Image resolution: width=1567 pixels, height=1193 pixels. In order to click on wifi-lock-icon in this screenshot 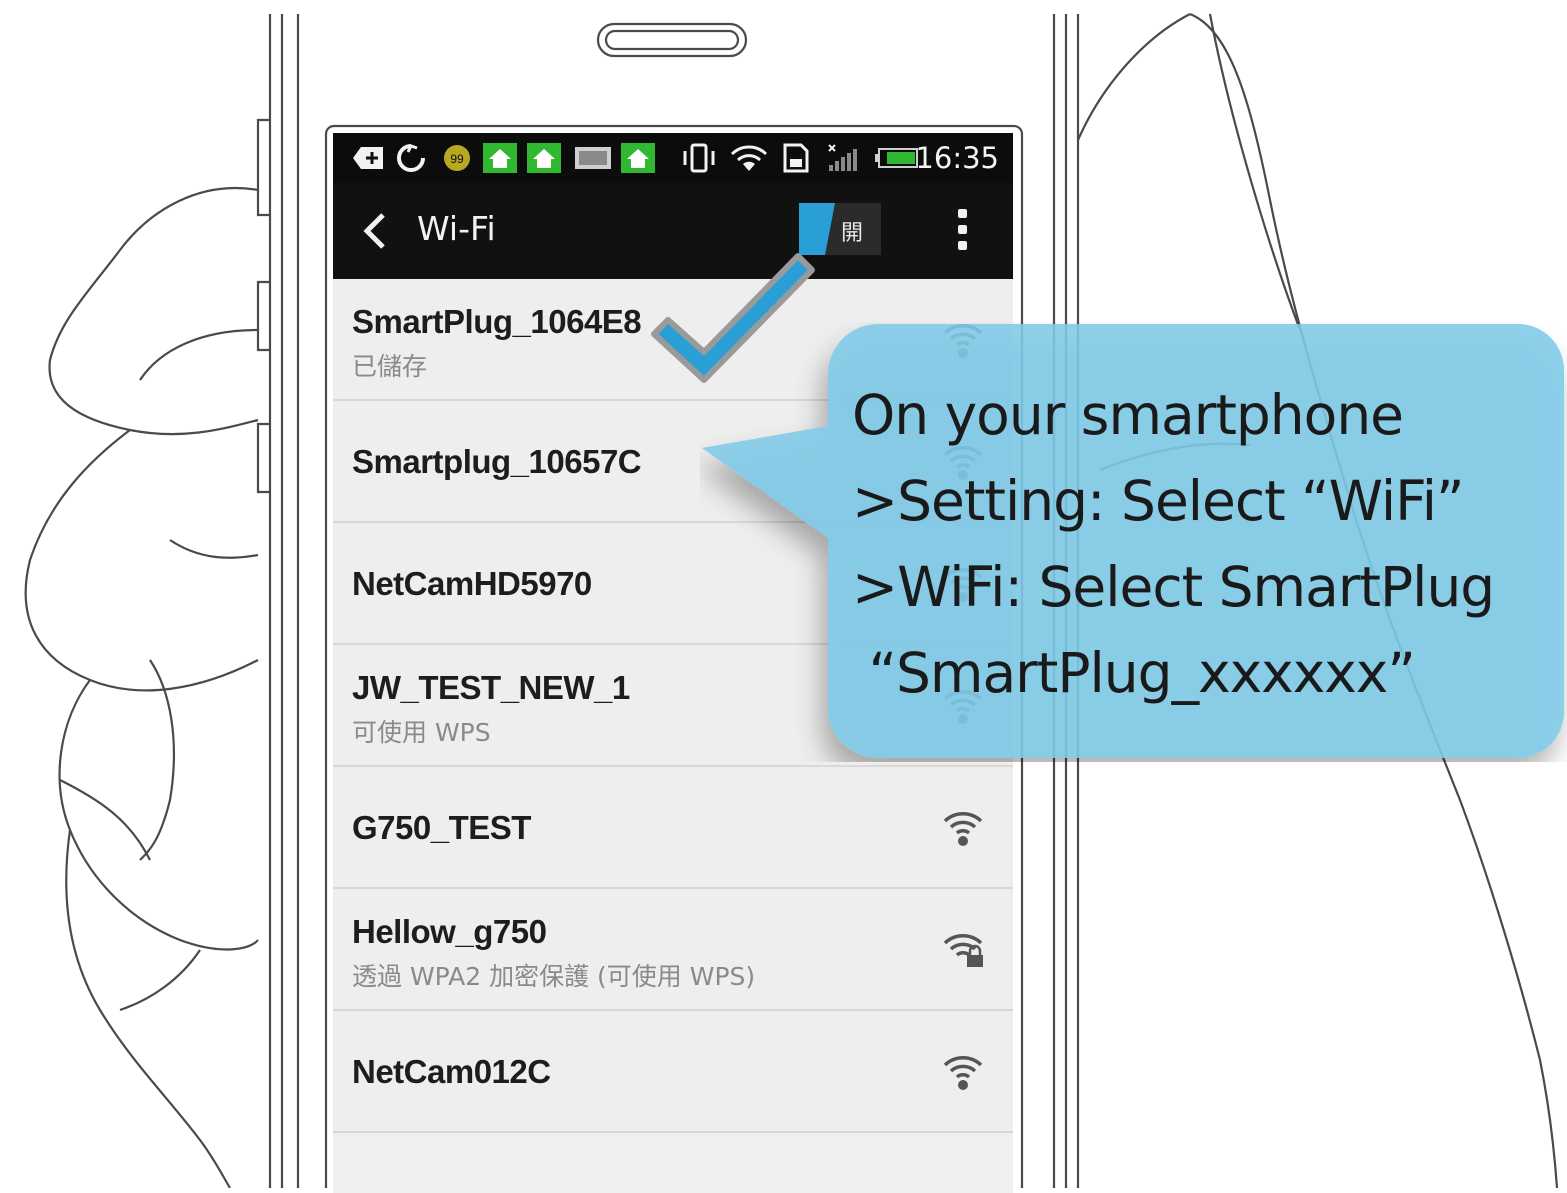, I will do `click(963, 950)`.